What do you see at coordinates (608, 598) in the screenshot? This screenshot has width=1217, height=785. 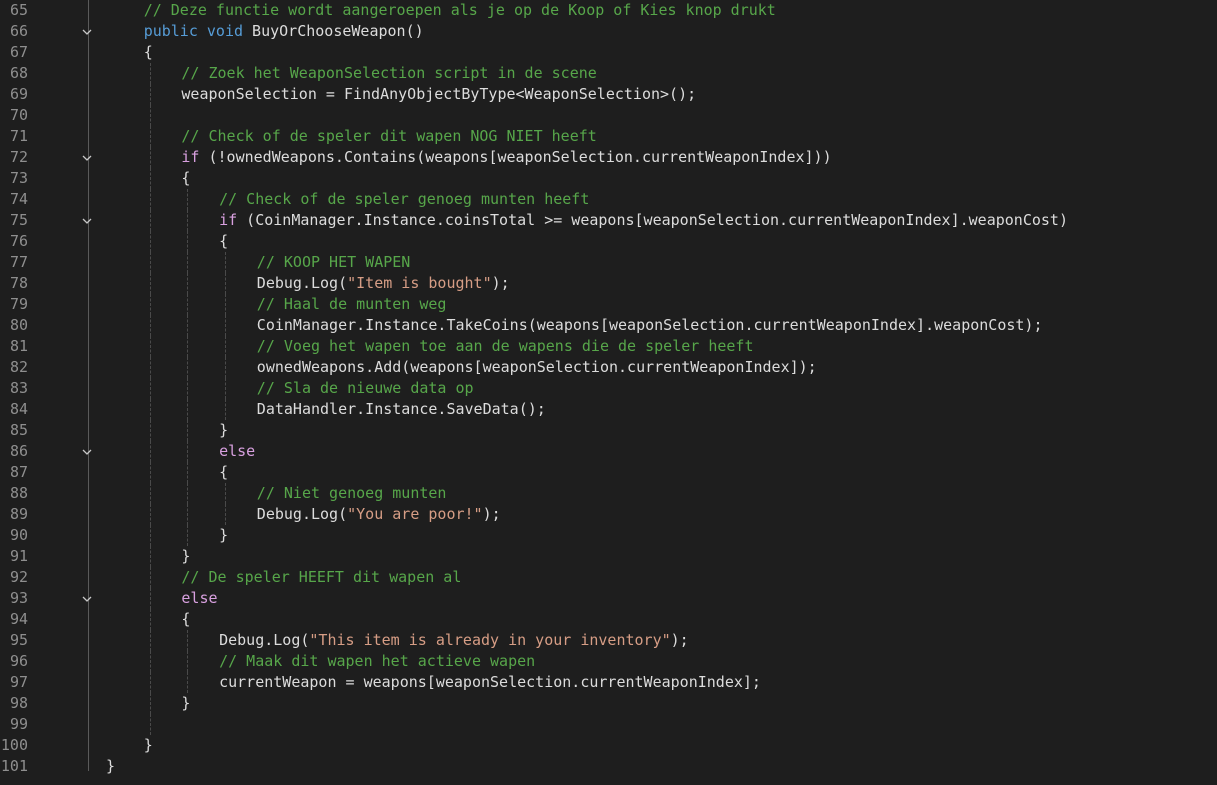 I see `code-line: 93 else` at bounding box center [608, 598].